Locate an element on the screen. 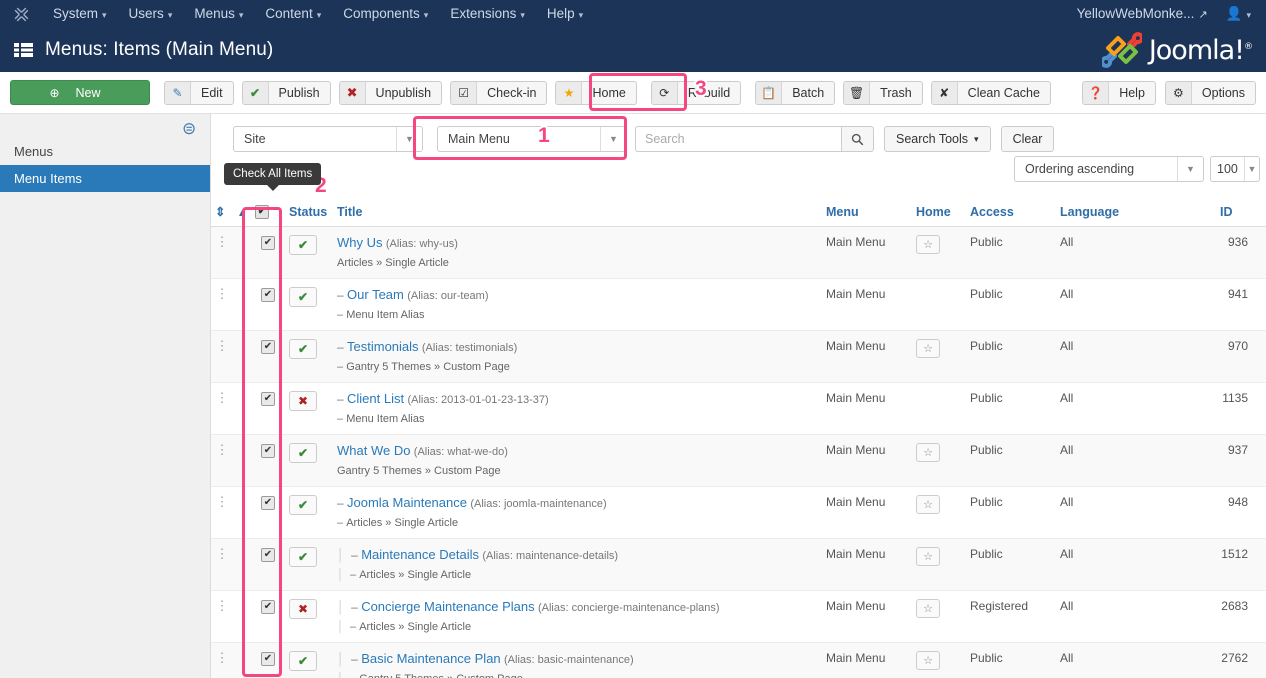  joomla-brand-icon is located at coordinates (21, 14).